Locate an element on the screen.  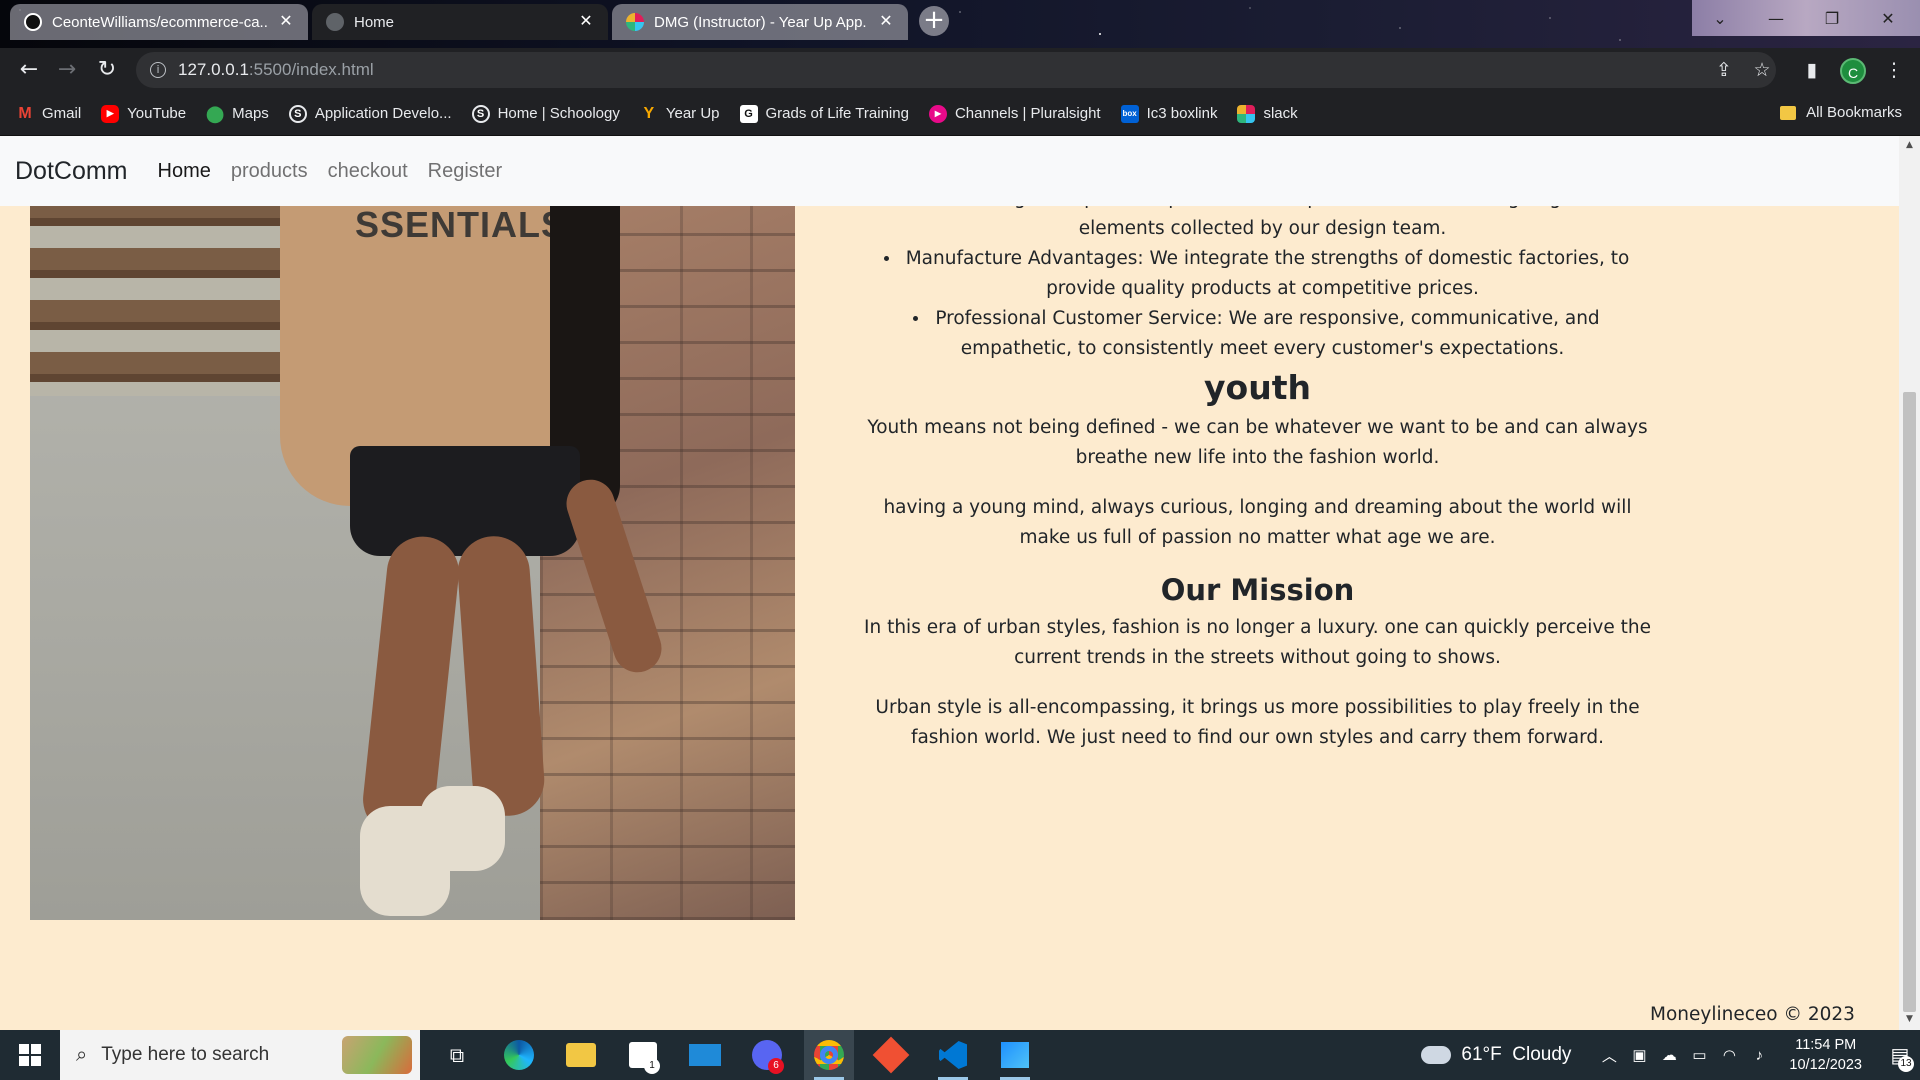
hoodie-print: SSENTIALS is located at coordinates (461, 224).